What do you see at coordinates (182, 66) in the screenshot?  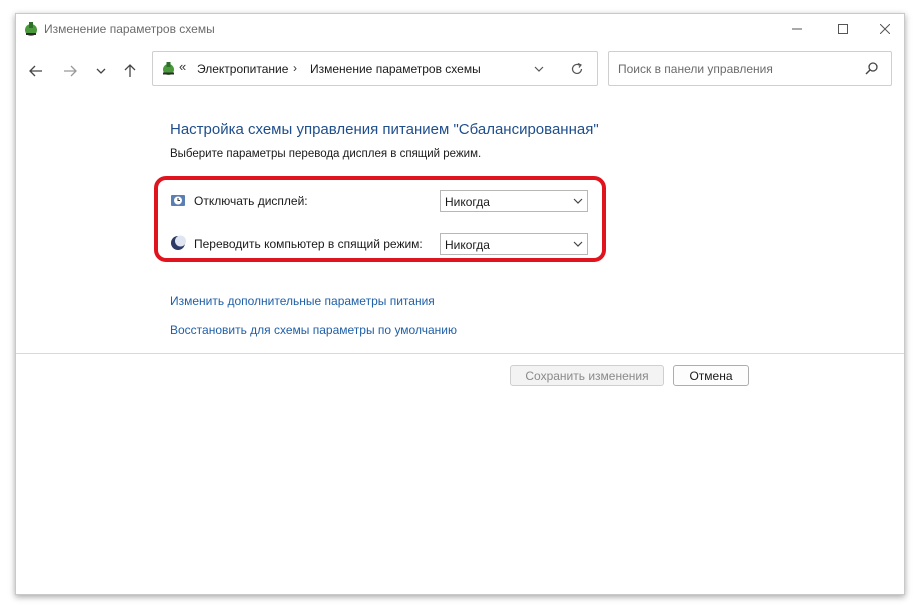 I see `breadcrumb-overflow: «` at bounding box center [182, 66].